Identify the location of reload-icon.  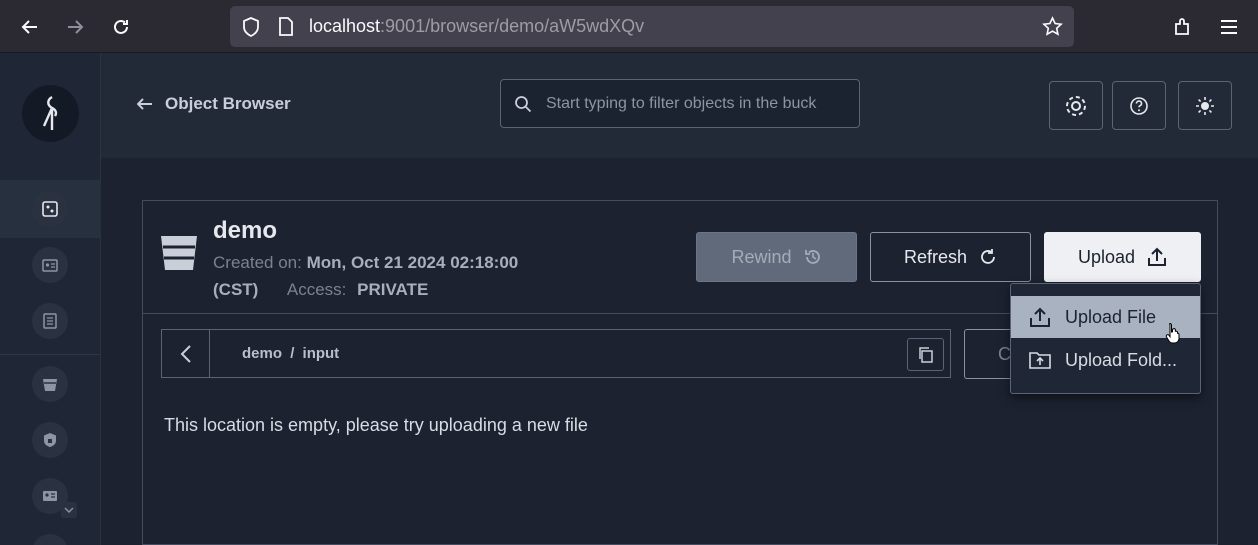
(121, 27).